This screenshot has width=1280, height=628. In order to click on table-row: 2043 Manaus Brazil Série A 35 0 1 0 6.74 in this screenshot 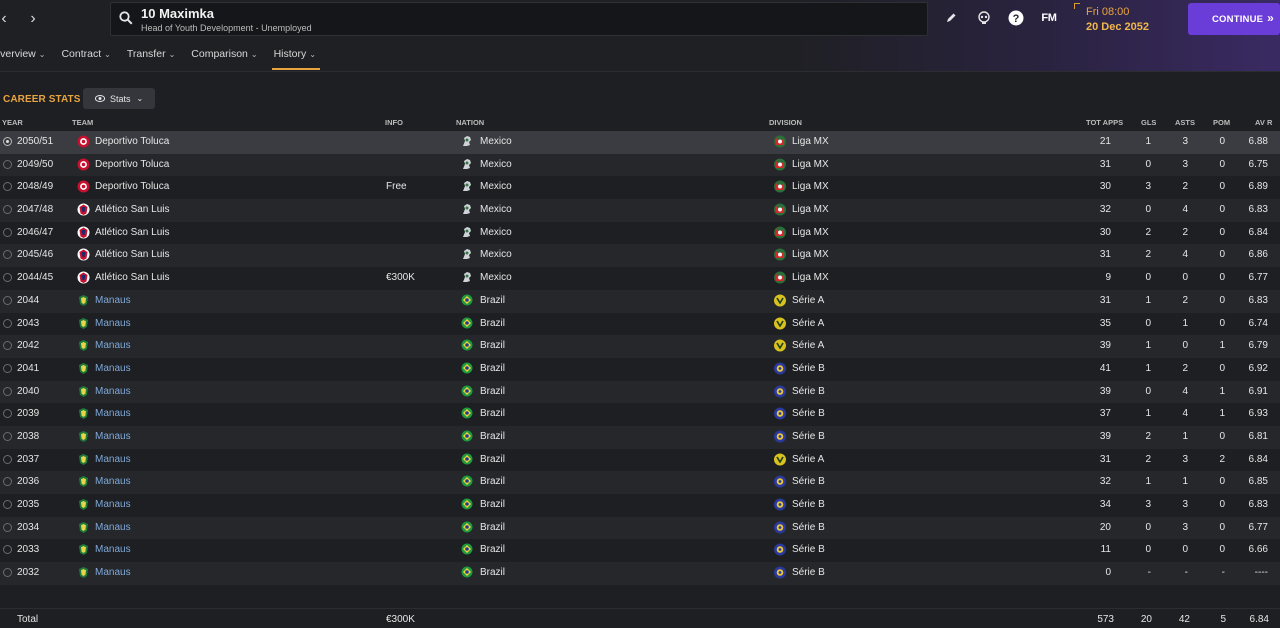, I will do `click(640, 324)`.